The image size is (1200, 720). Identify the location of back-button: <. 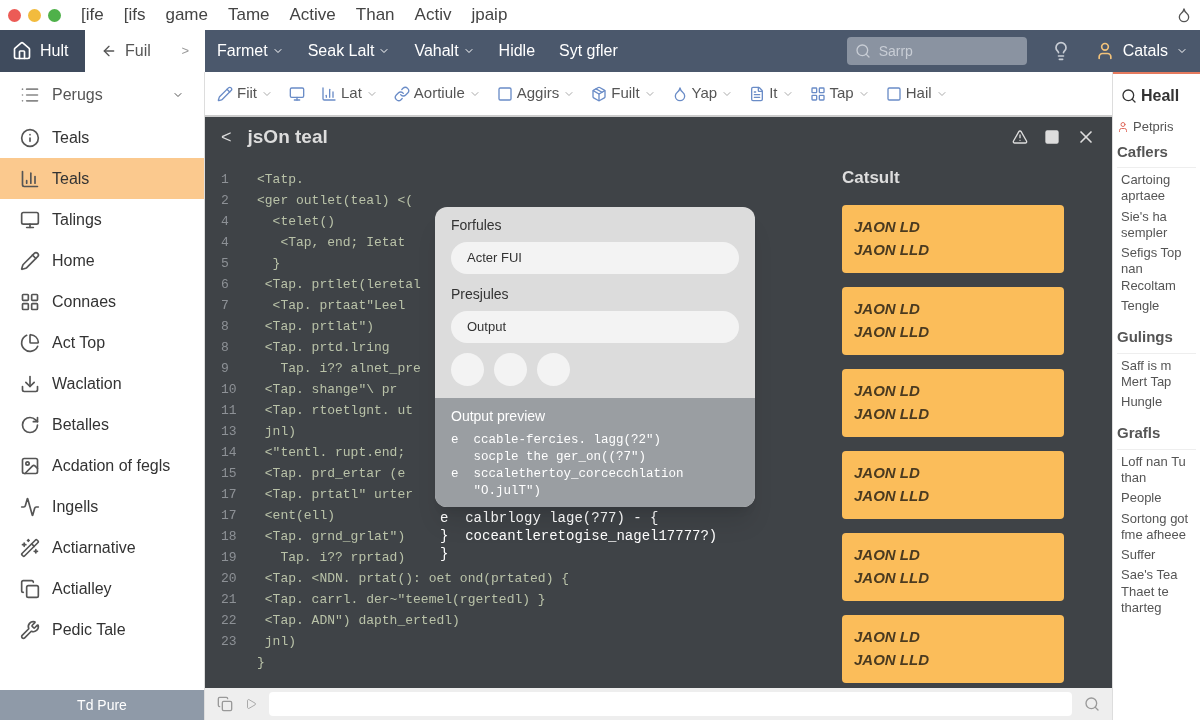
(226, 137).